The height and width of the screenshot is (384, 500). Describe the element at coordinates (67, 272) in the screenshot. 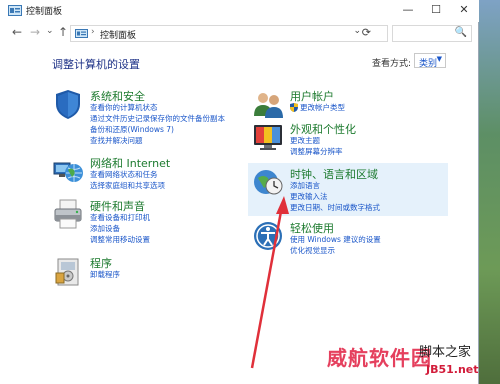

I see `programs-icon` at that location.